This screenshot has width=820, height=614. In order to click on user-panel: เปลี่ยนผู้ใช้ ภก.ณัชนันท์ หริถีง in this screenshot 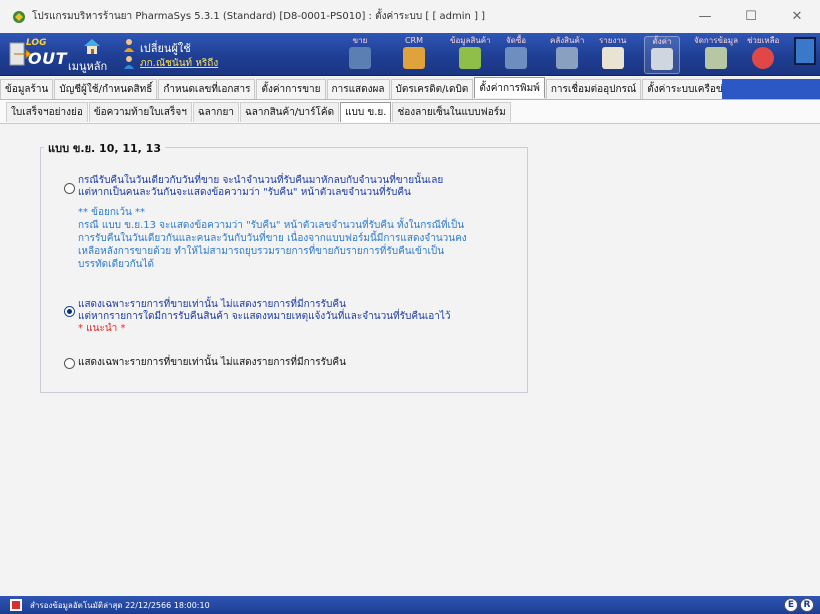, I will do `click(192, 55)`.